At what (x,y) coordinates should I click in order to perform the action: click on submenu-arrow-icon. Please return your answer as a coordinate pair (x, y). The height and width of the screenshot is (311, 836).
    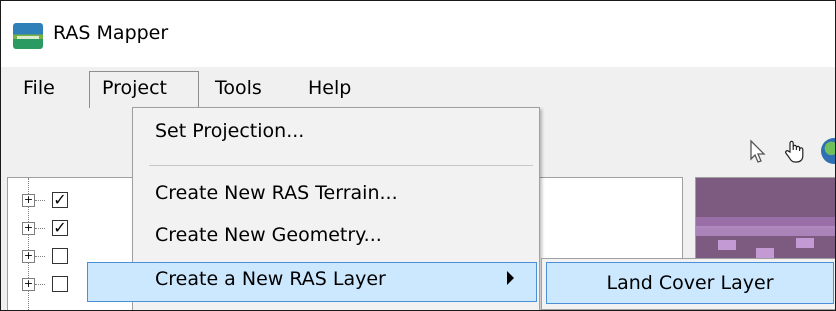
    Looking at the image, I should click on (510, 278).